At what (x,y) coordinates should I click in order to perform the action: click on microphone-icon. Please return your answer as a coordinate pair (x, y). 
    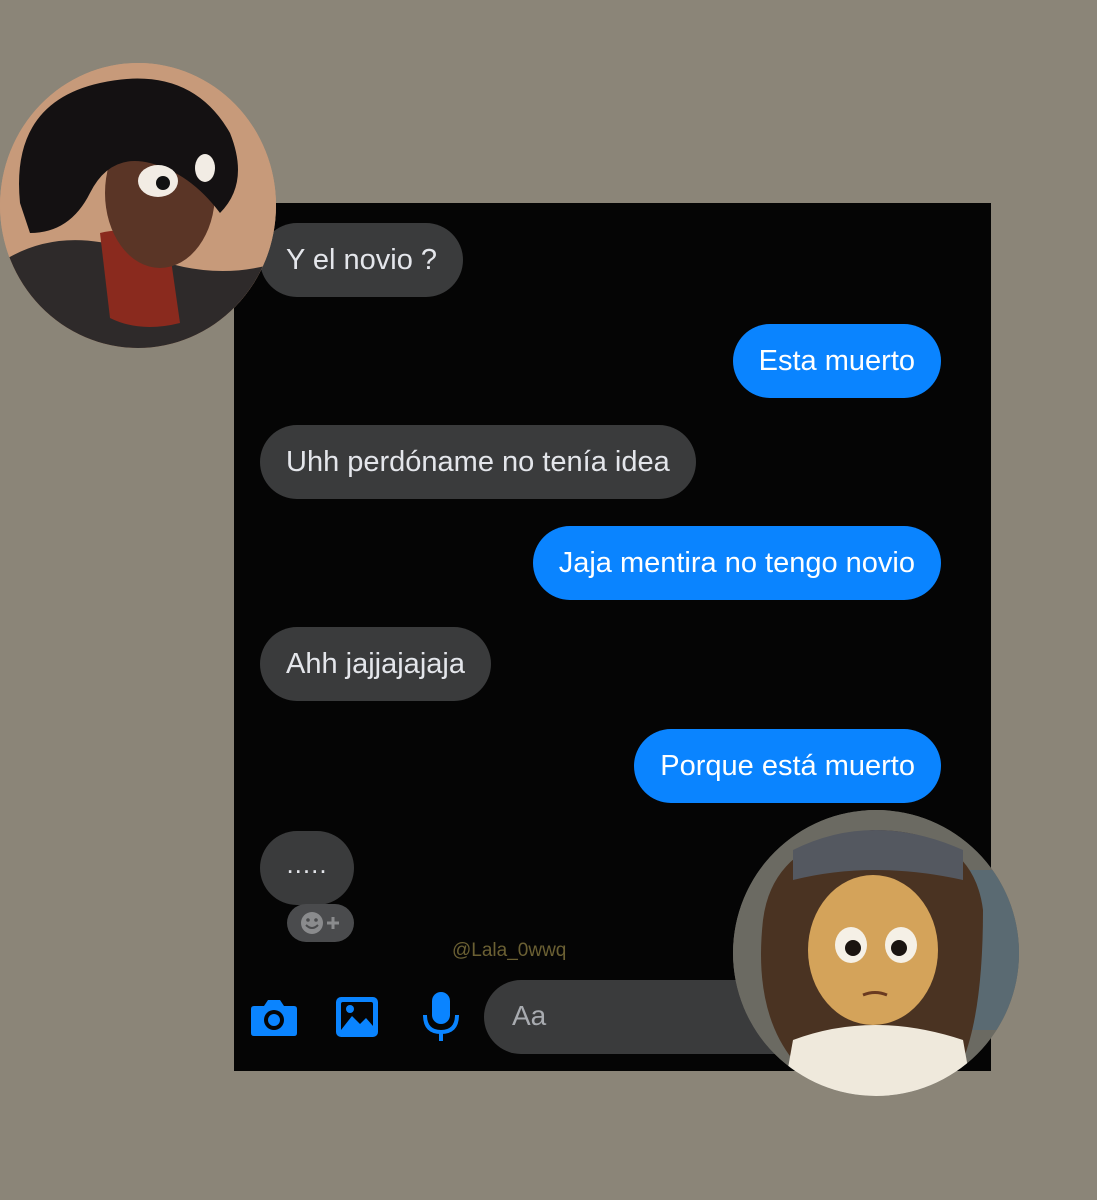
    Looking at the image, I should click on (441, 1016).